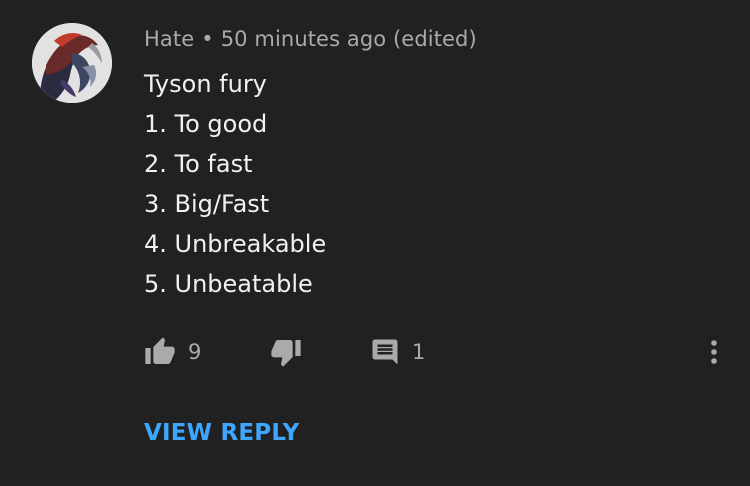 Image resolution: width=750 pixels, height=486 pixels. What do you see at coordinates (221, 433) in the screenshot?
I see `view-reply-button: VIEW REPLY` at bounding box center [221, 433].